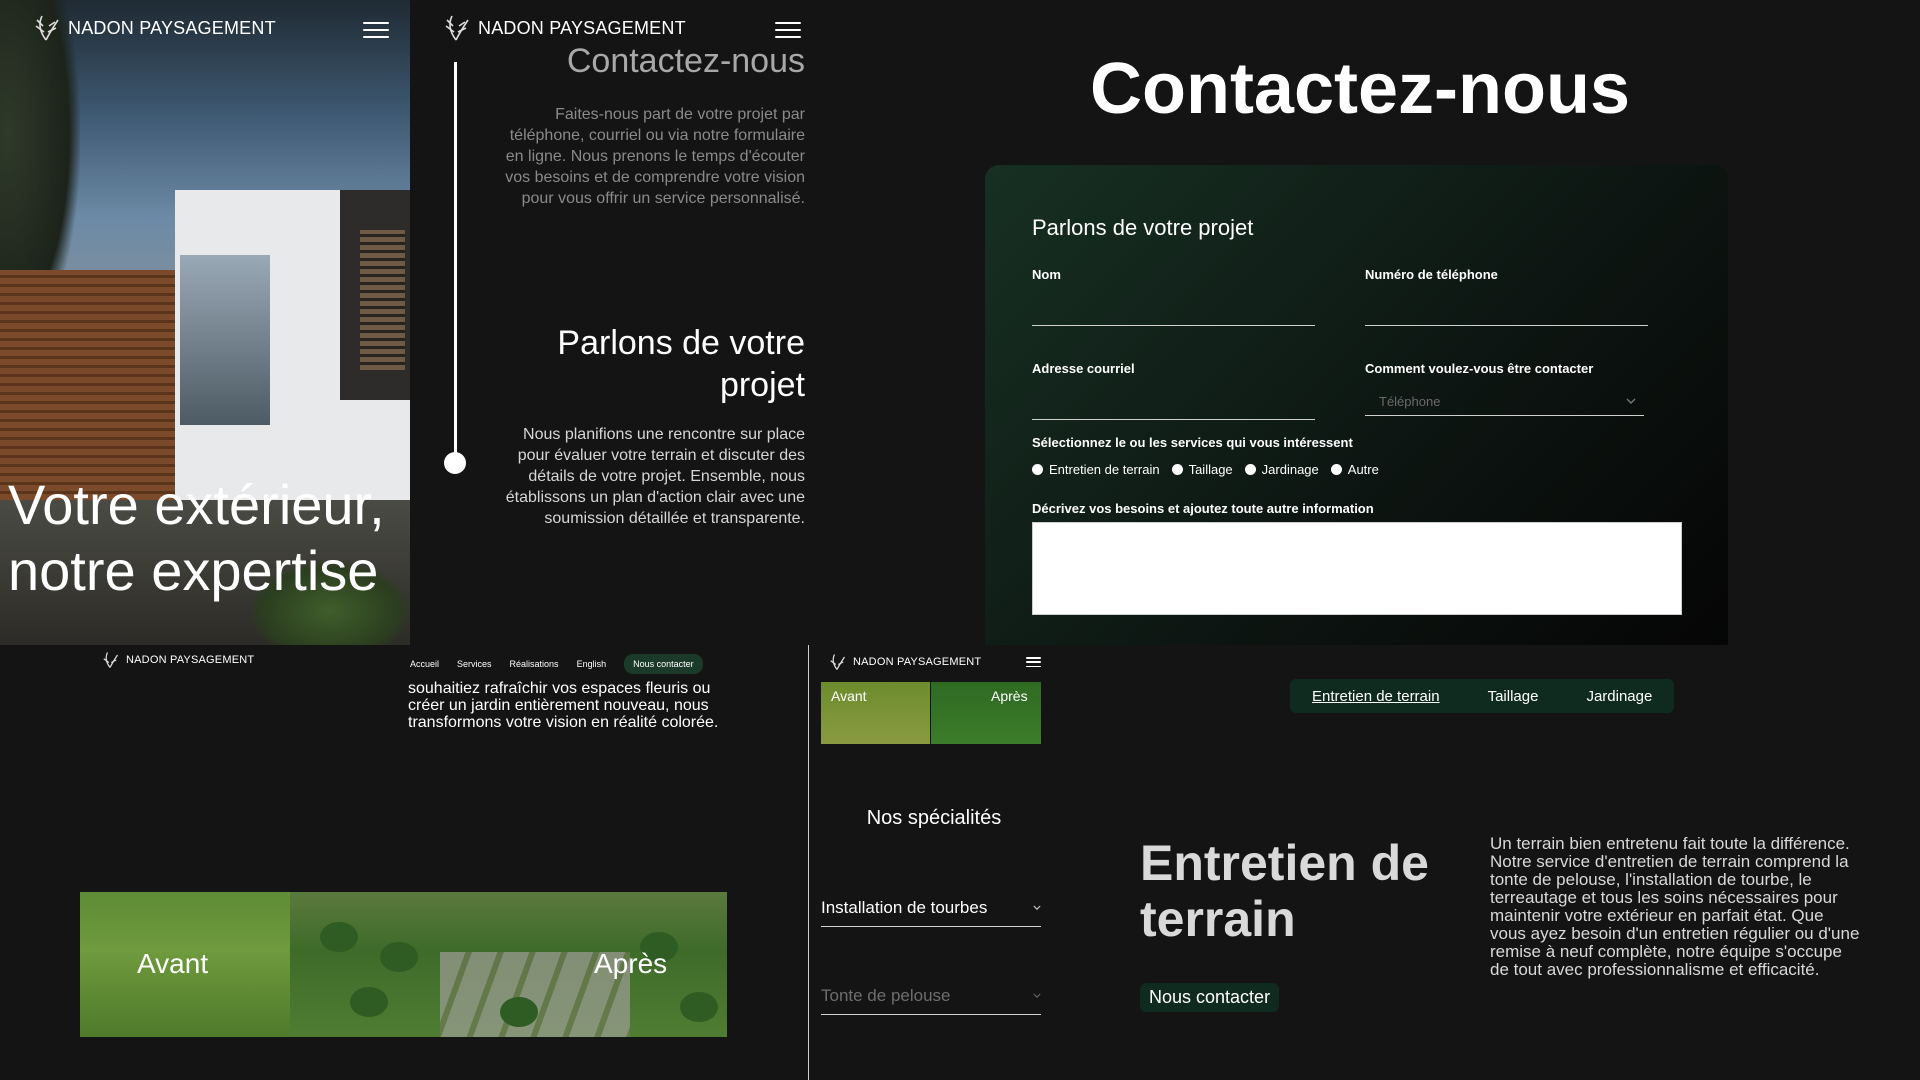 Image resolution: width=1920 pixels, height=1080 pixels. What do you see at coordinates (934, 818) in the screenshot?
I see `specialties-title: Nos spécialités` at bounding box center [934, 818].